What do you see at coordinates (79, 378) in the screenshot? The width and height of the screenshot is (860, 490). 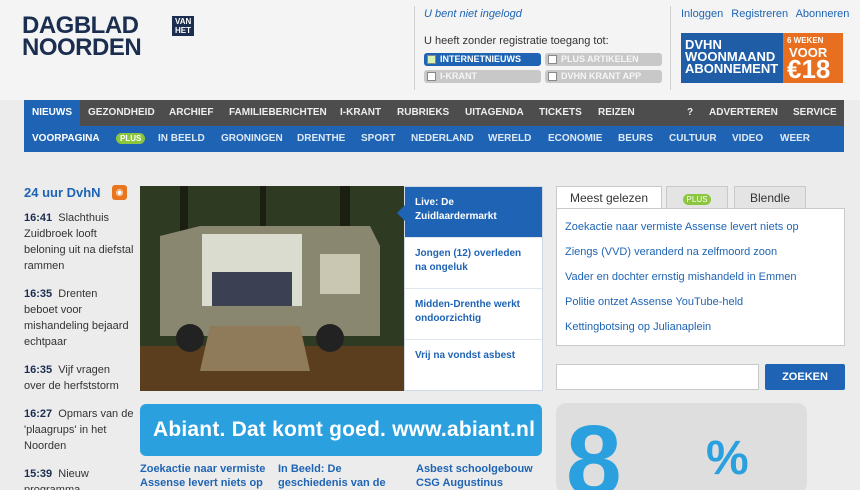 I see `list-item: 16:35 Vijf vragen over de herfststorm` at bounding box center [79, 378].